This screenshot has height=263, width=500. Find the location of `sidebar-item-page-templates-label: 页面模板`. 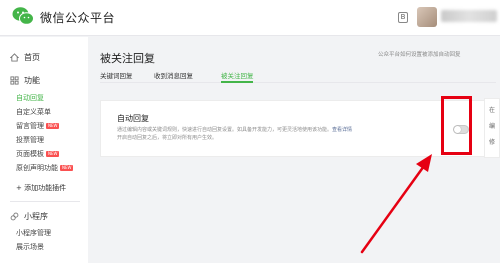

sidebar-item-page-templates-label: 页面模板 is located at coordinates (30, 154).